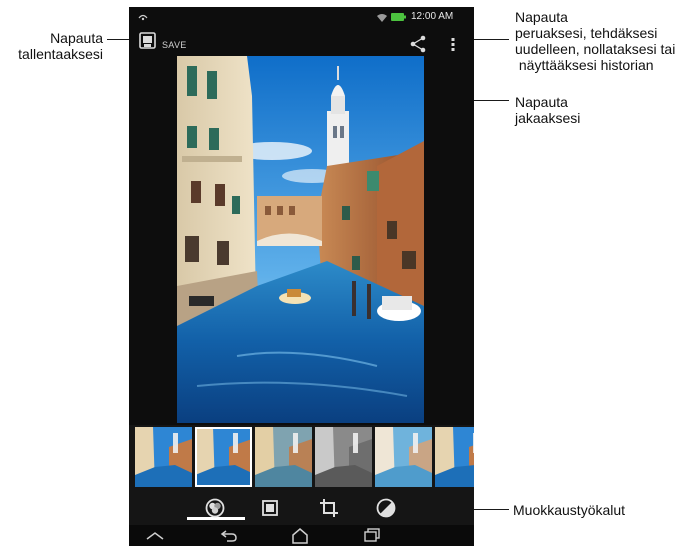  Describe the element at coordinates (229, 535) in the screenshot. I see `back-icon` at that location.